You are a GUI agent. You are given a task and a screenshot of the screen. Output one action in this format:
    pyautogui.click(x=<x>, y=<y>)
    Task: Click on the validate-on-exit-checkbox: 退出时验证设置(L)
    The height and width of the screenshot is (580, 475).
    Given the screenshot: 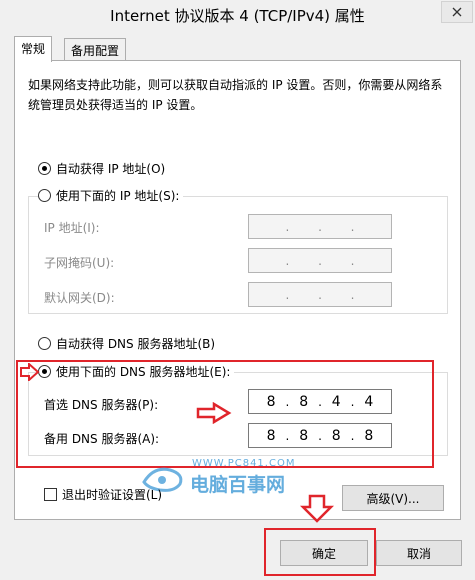 What is the action you would take?
    pyautogui.click(x=103, y=494)
    